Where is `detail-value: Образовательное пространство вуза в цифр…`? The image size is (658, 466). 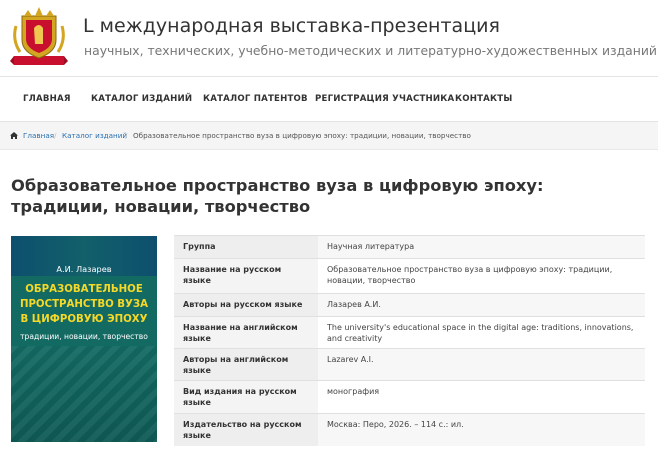 detail-value: Образовательное пространство вуза в цифр… is located at coordinates (481, 276).